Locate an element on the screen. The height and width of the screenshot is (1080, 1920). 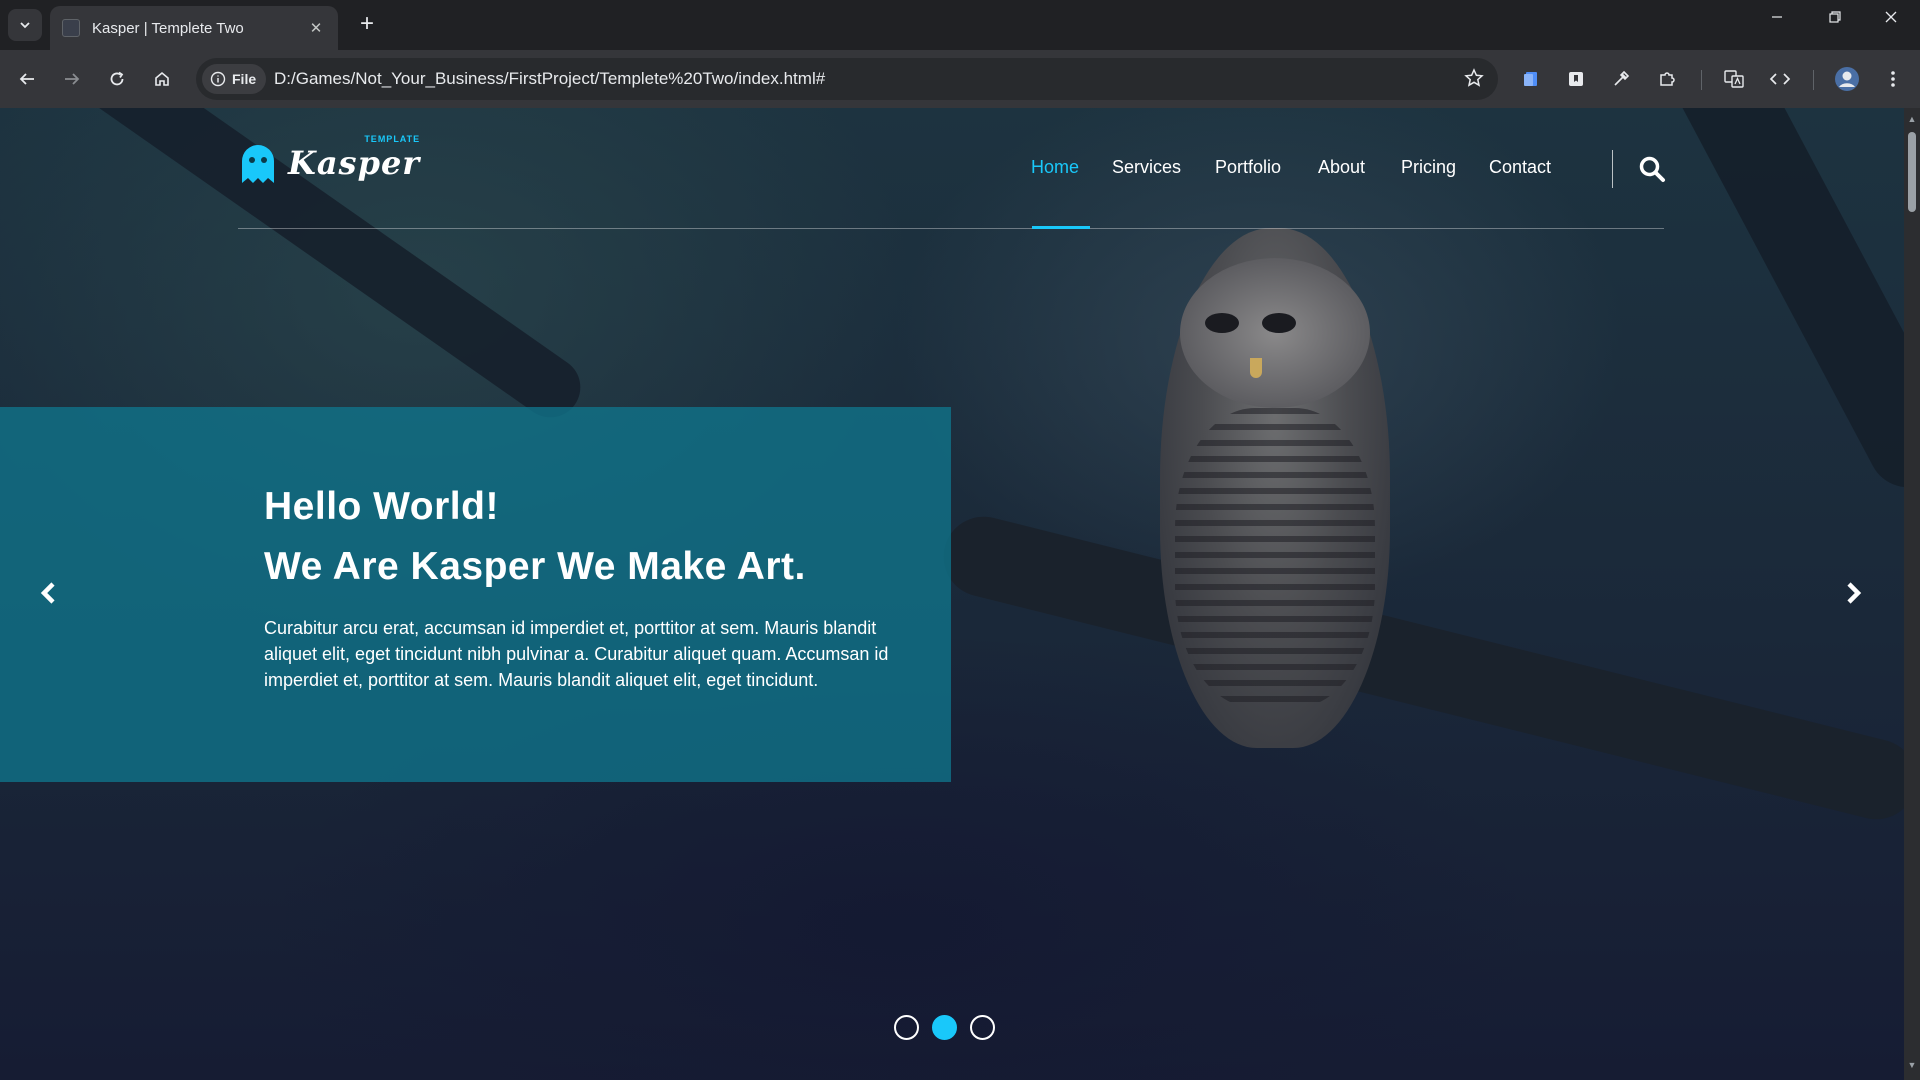
close-icon is located at coordinates (1891, 17).